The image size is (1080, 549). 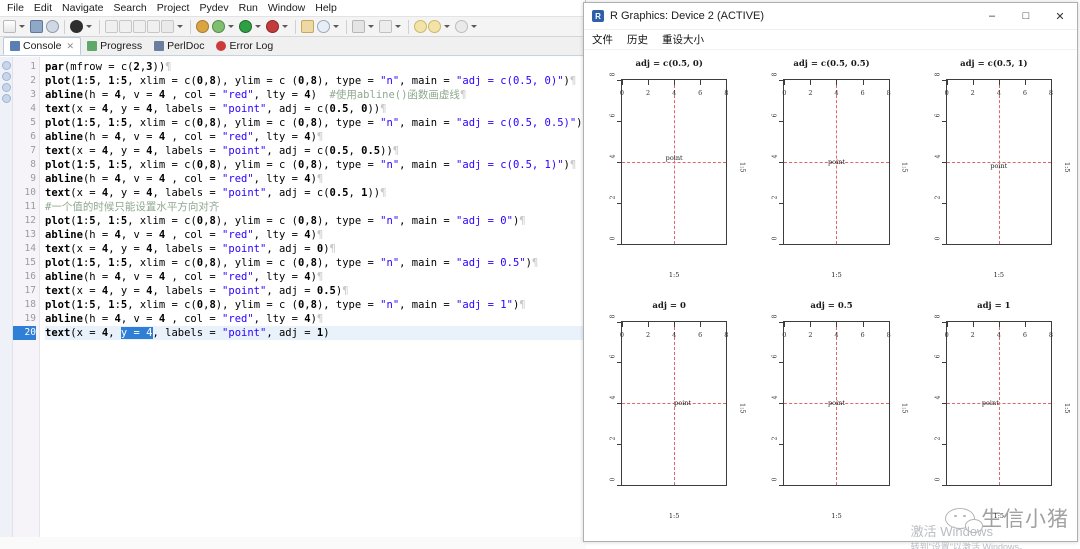 What do you see at coordinates (307, 26) in the screenshot?
I see `toolbar-open-type-button` at bounding box center [307, 26].